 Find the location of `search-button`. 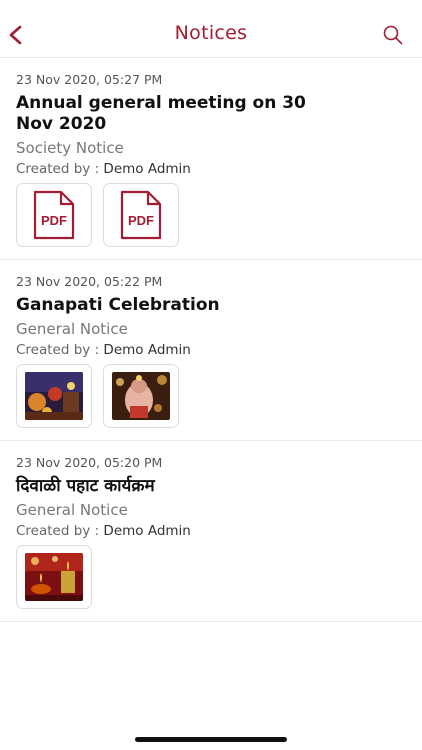

search-button is located at coordinates (393, 35).